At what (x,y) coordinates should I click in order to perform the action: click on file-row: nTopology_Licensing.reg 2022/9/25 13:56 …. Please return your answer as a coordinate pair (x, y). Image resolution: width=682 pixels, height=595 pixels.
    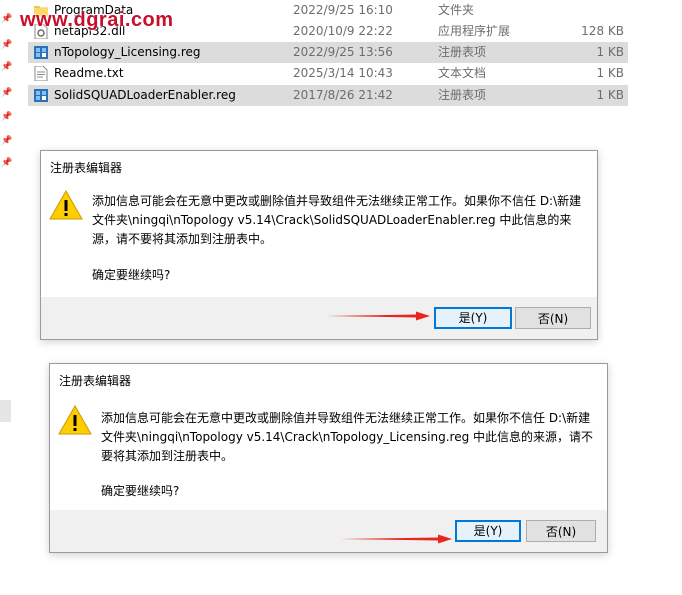
    Looking at the image, I should click on (328, 52).